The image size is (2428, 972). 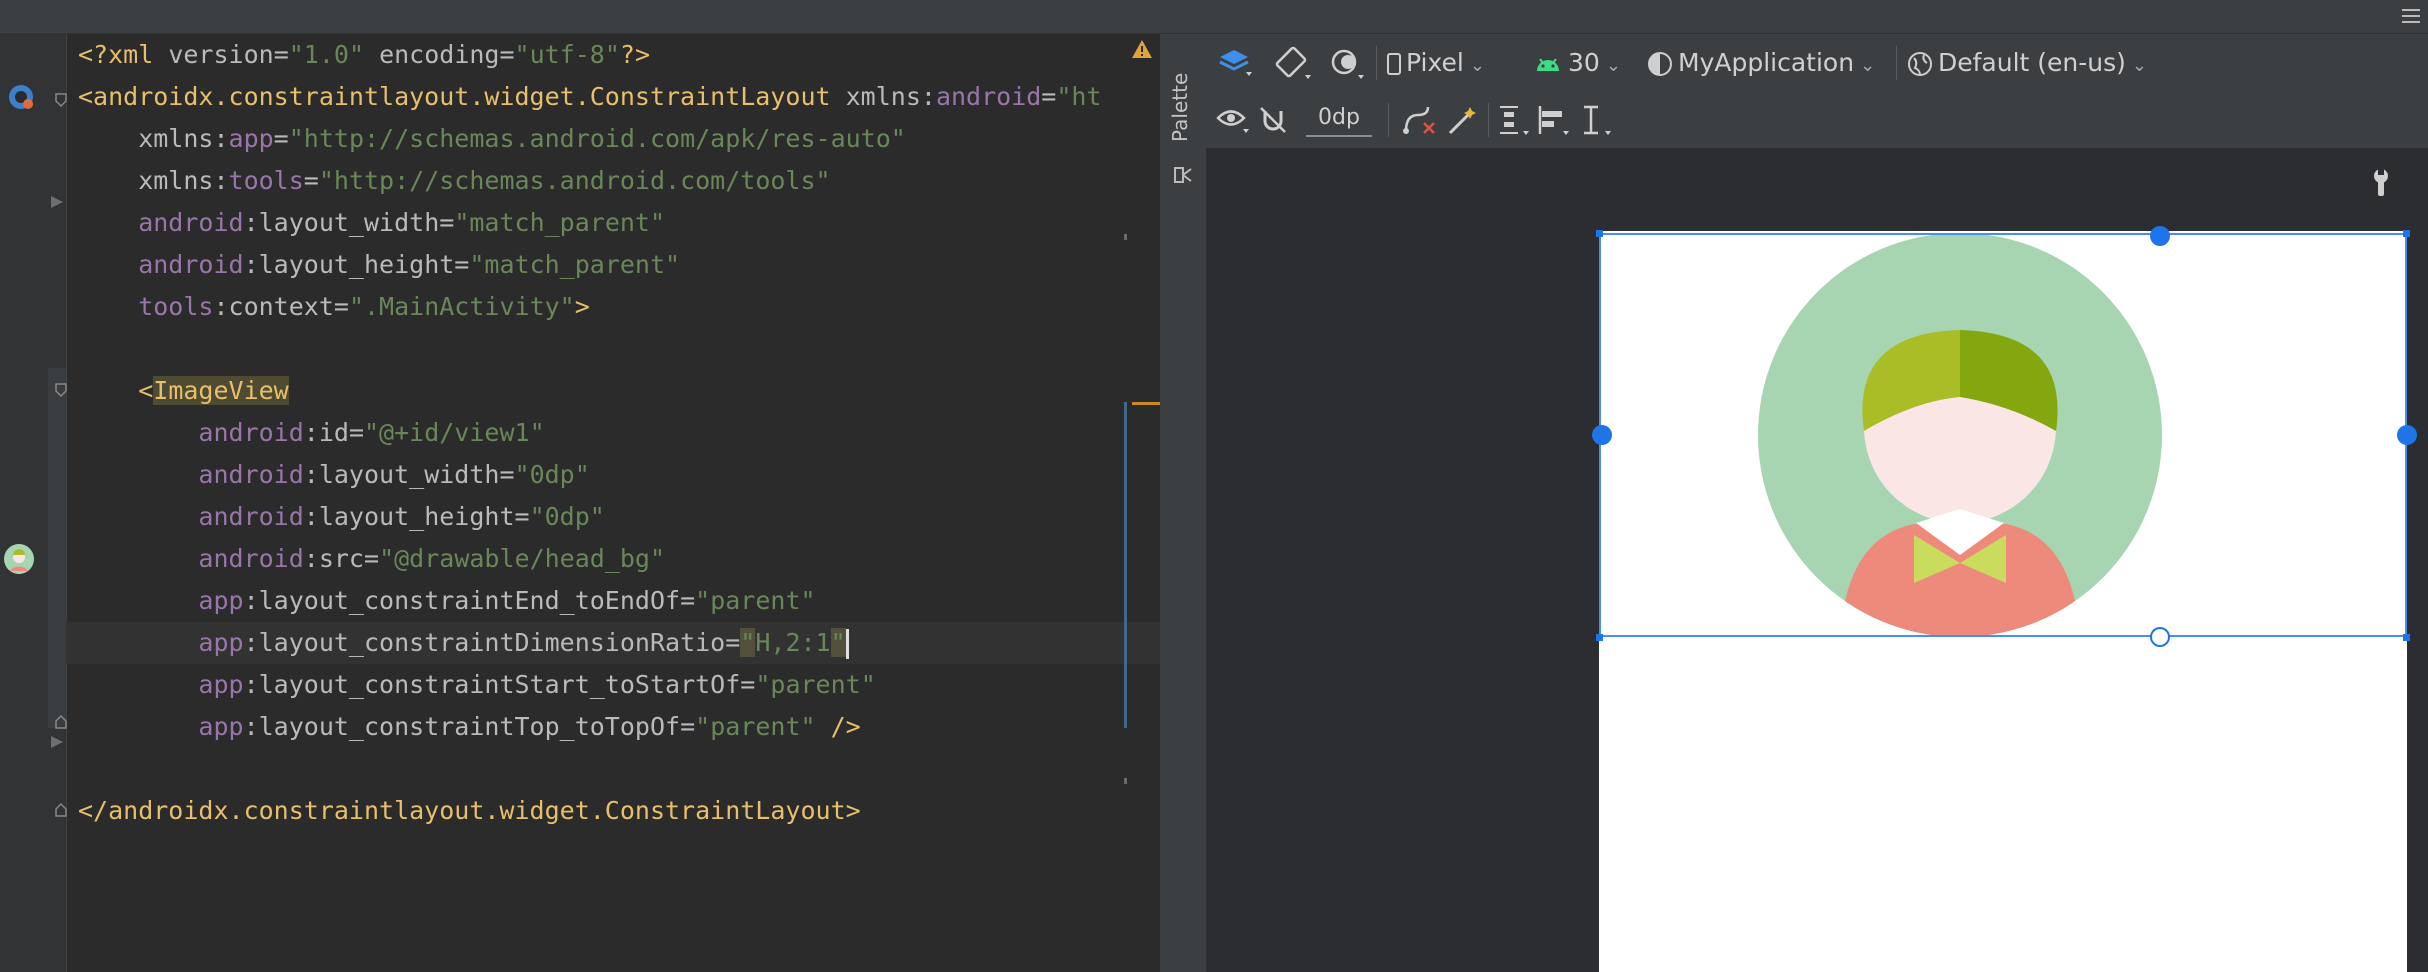 I want to click on default-margin-field: 0dp, so click(x=1339, y=119).